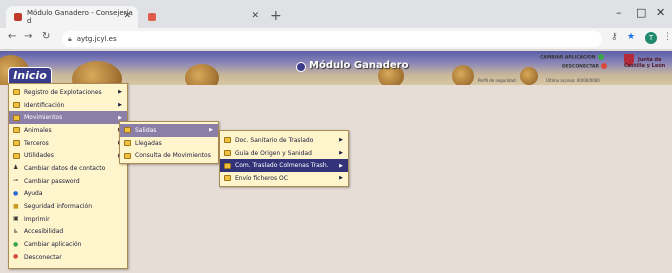 The image size is (672, 273). Describe the element at coordinates (44, 105) in the screenshot. I see `main-menu-item-label: Identificación` at that location.